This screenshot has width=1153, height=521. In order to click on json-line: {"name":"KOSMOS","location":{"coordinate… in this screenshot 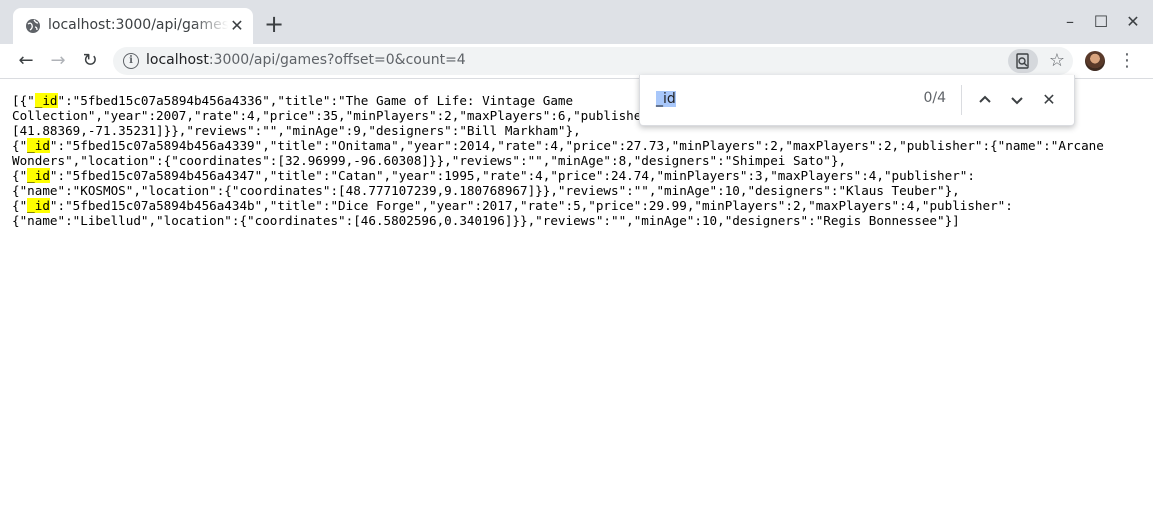, I will do `click(486, 190)`.